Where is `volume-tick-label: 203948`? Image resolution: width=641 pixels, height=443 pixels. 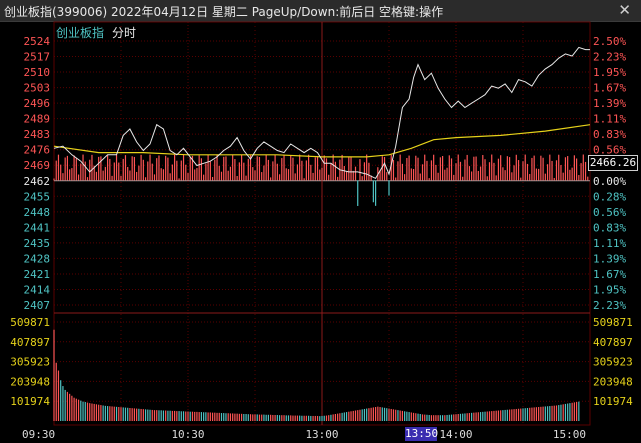 volume-tick-label: 203948 is located at coordinates (30, 381).